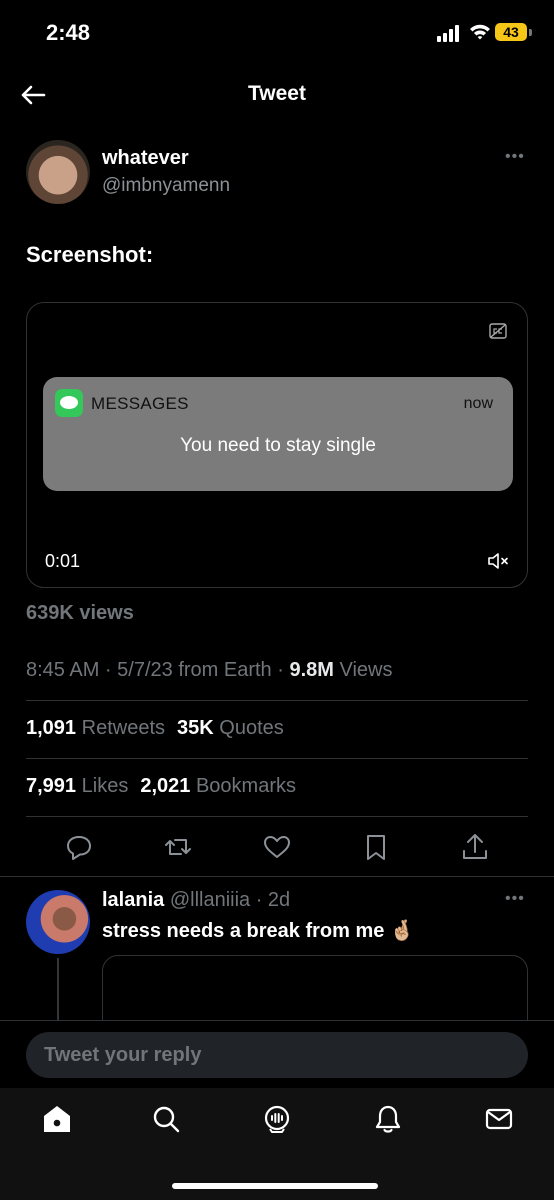 This screenshot has width=554, height=1200. Describe the element at coordinates (57, 1119) in the screenshot. I see `home-icon` at that location.